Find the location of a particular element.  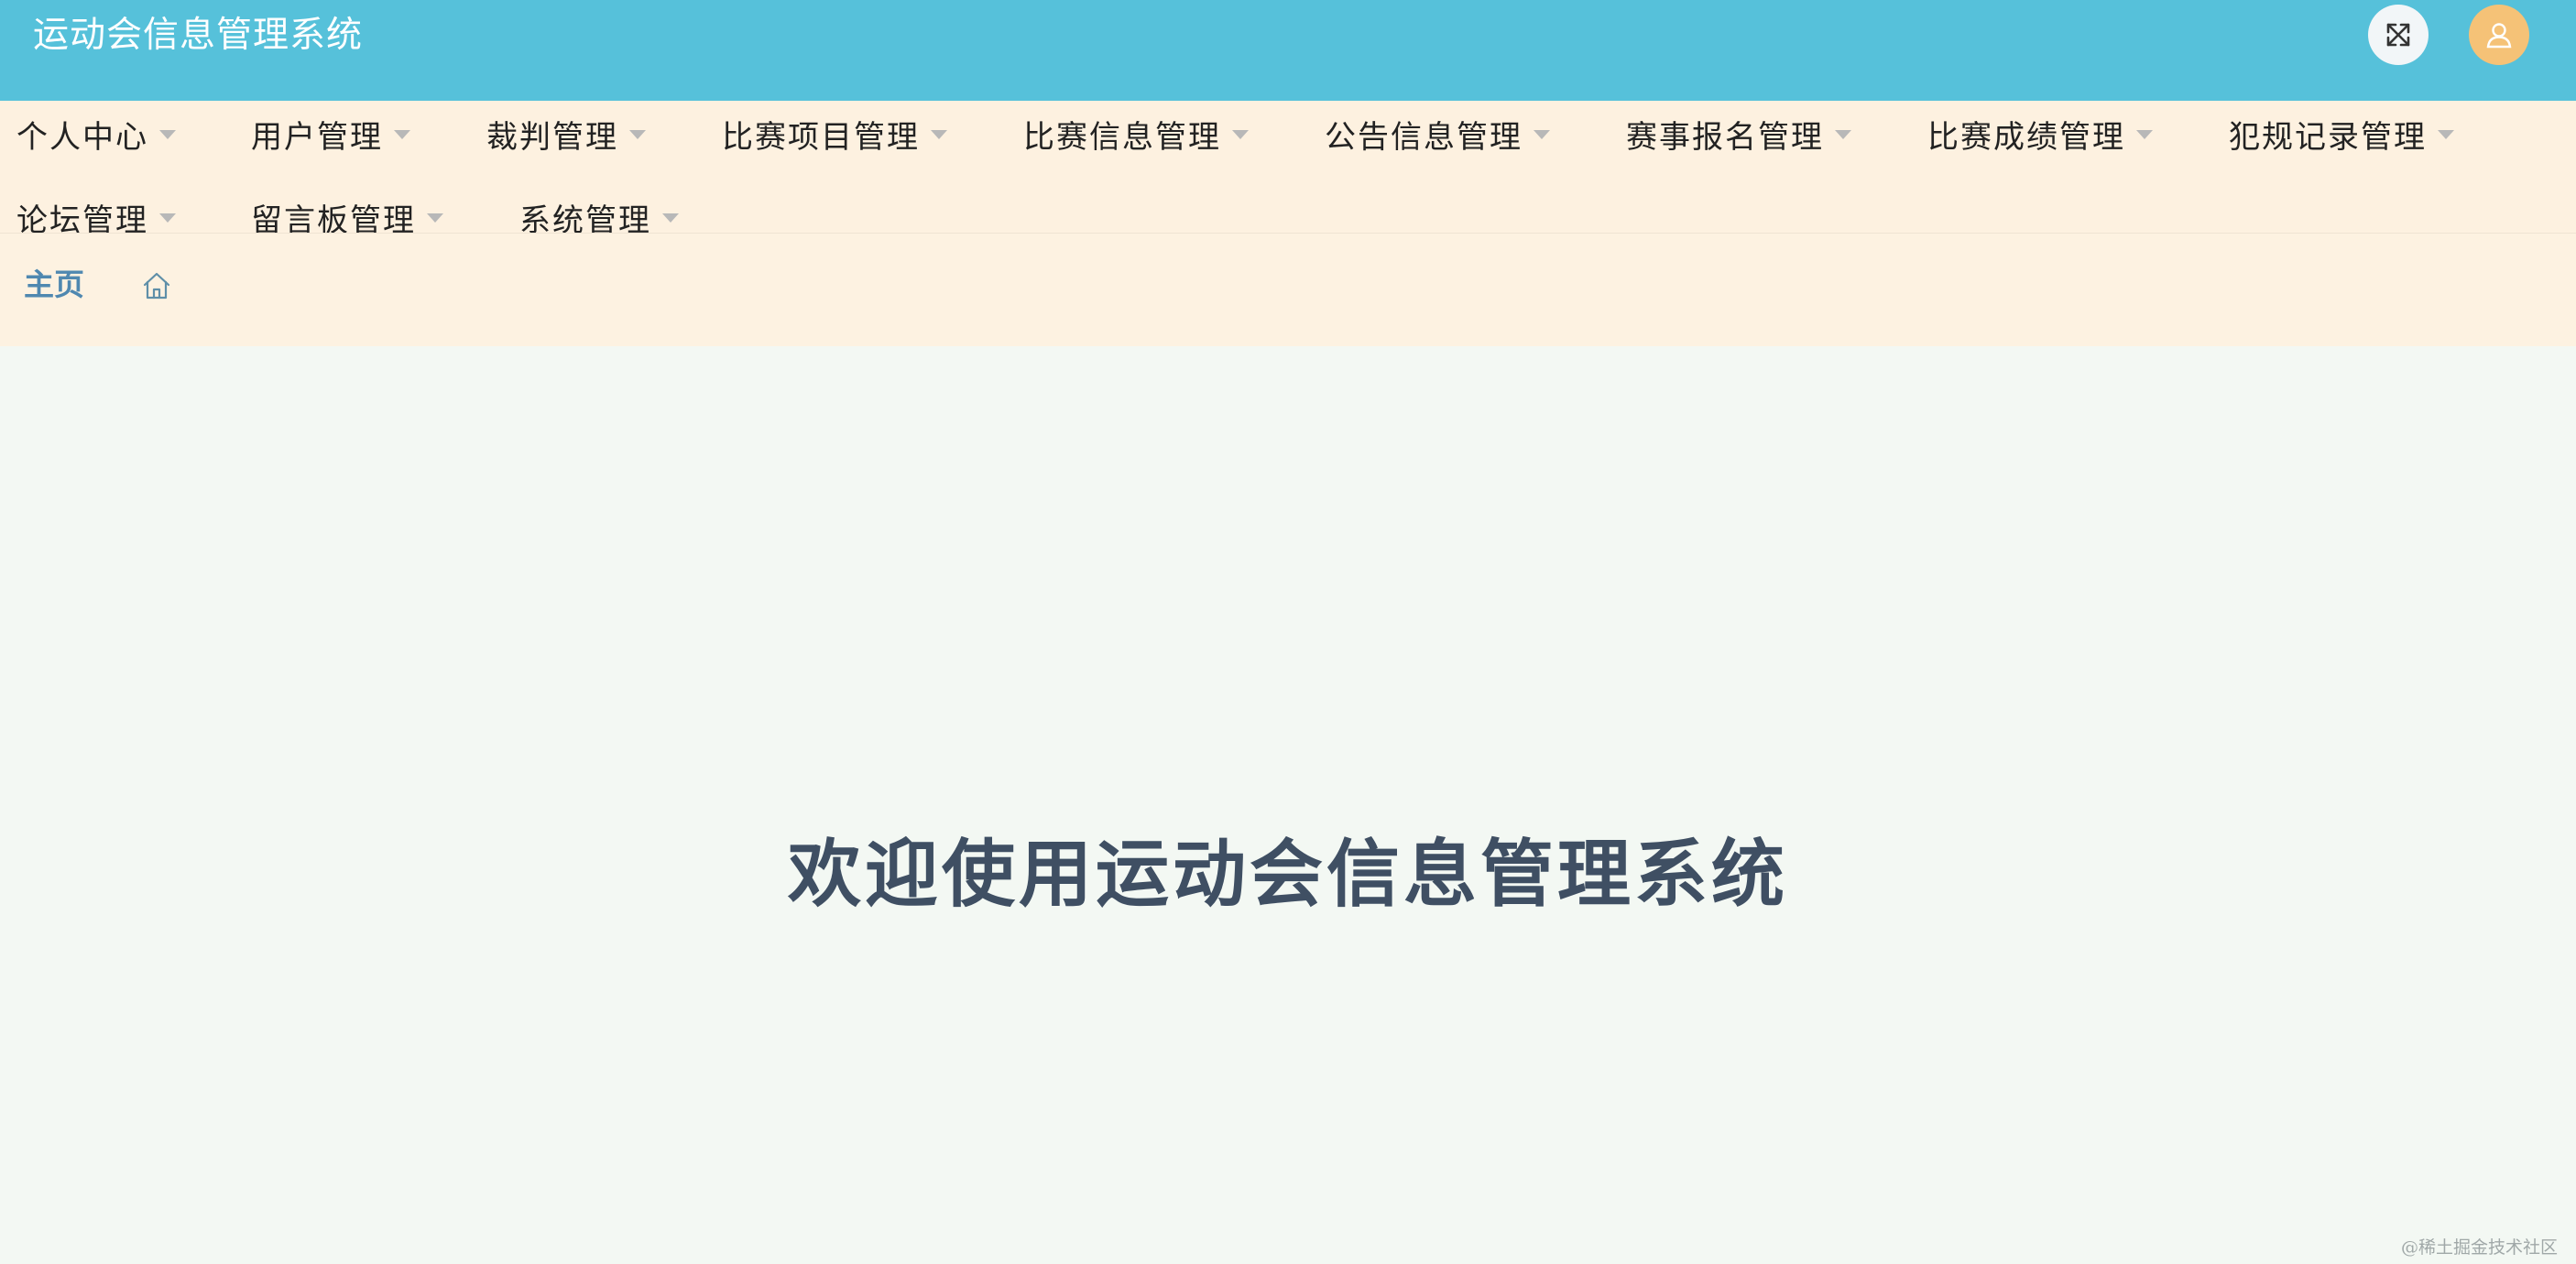

nav-item-personal-center: 个人中心 is located at coordinates (96, 133).